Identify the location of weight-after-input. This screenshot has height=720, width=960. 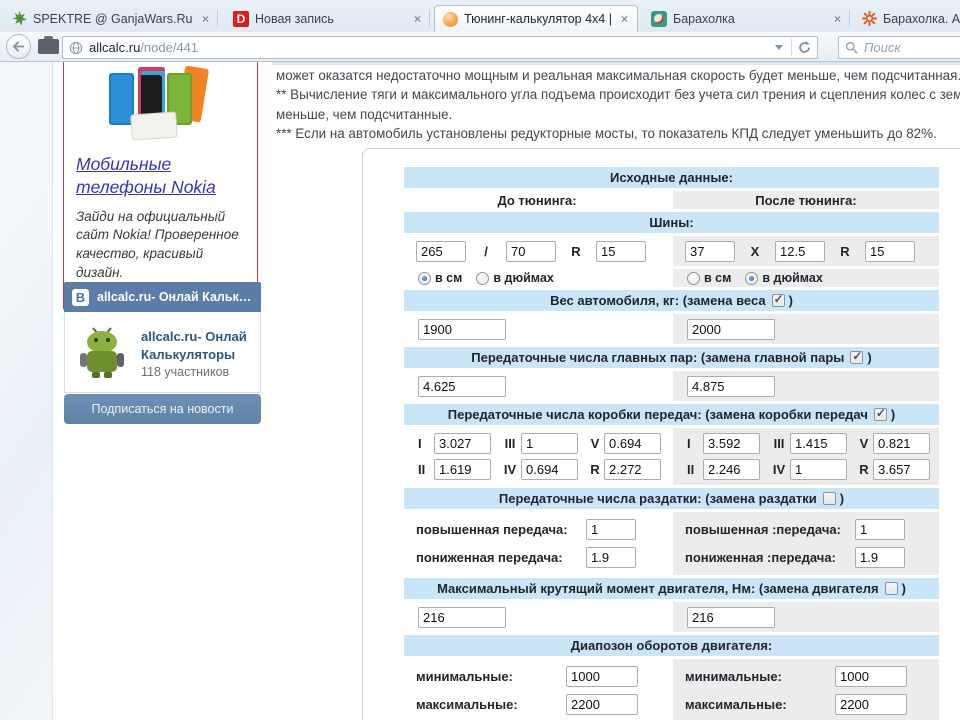
(731, 329).